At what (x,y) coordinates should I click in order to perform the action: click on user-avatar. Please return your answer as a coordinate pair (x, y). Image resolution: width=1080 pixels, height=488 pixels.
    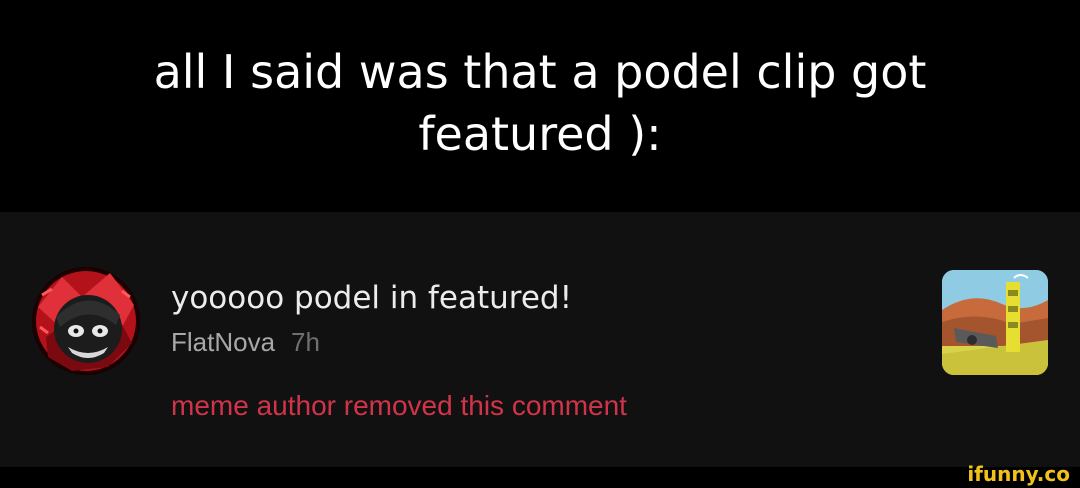
    Looking at the image, I should click on (86, 321).